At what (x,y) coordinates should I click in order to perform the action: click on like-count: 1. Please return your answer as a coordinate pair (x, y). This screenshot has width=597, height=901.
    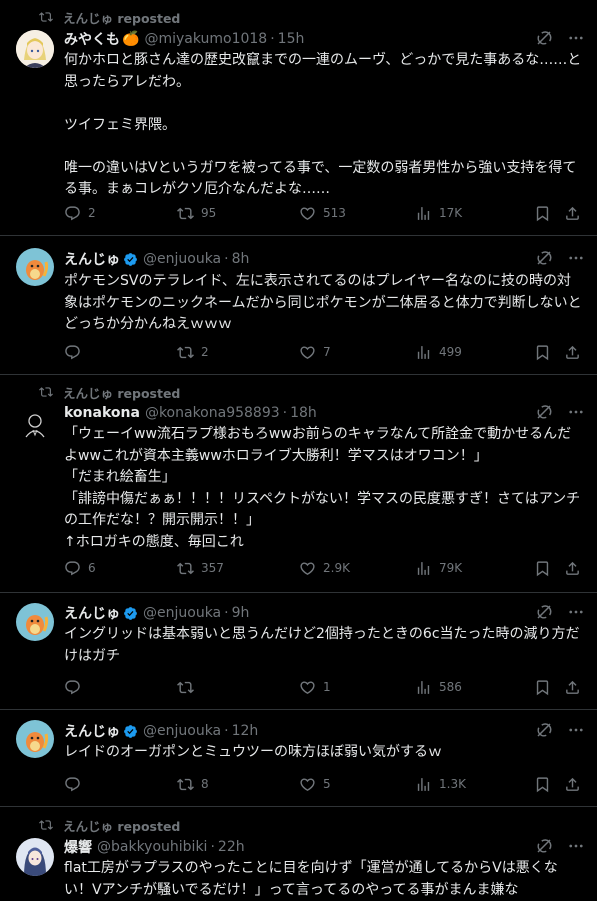
    Looking at the image, I should click on (327, 687).